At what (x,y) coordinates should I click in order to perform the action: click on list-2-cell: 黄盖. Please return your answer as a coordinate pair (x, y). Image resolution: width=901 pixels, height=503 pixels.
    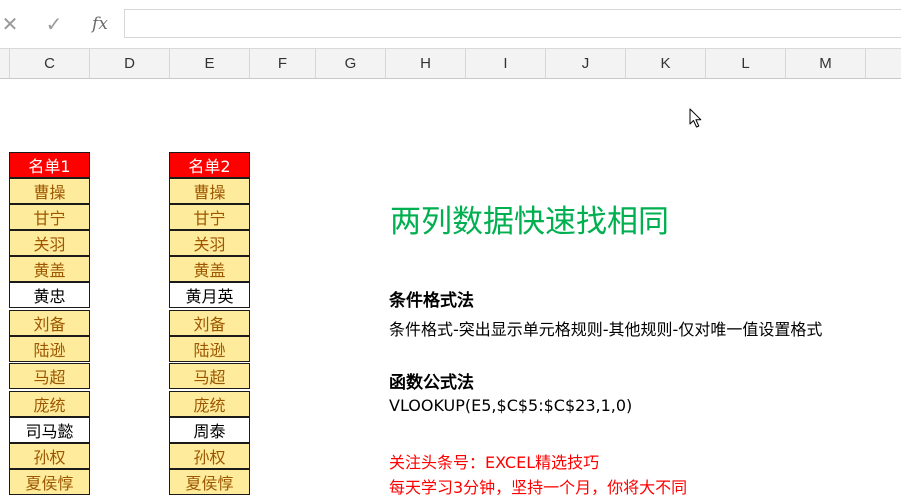
    Looking at the image, I should click on (209, 269).